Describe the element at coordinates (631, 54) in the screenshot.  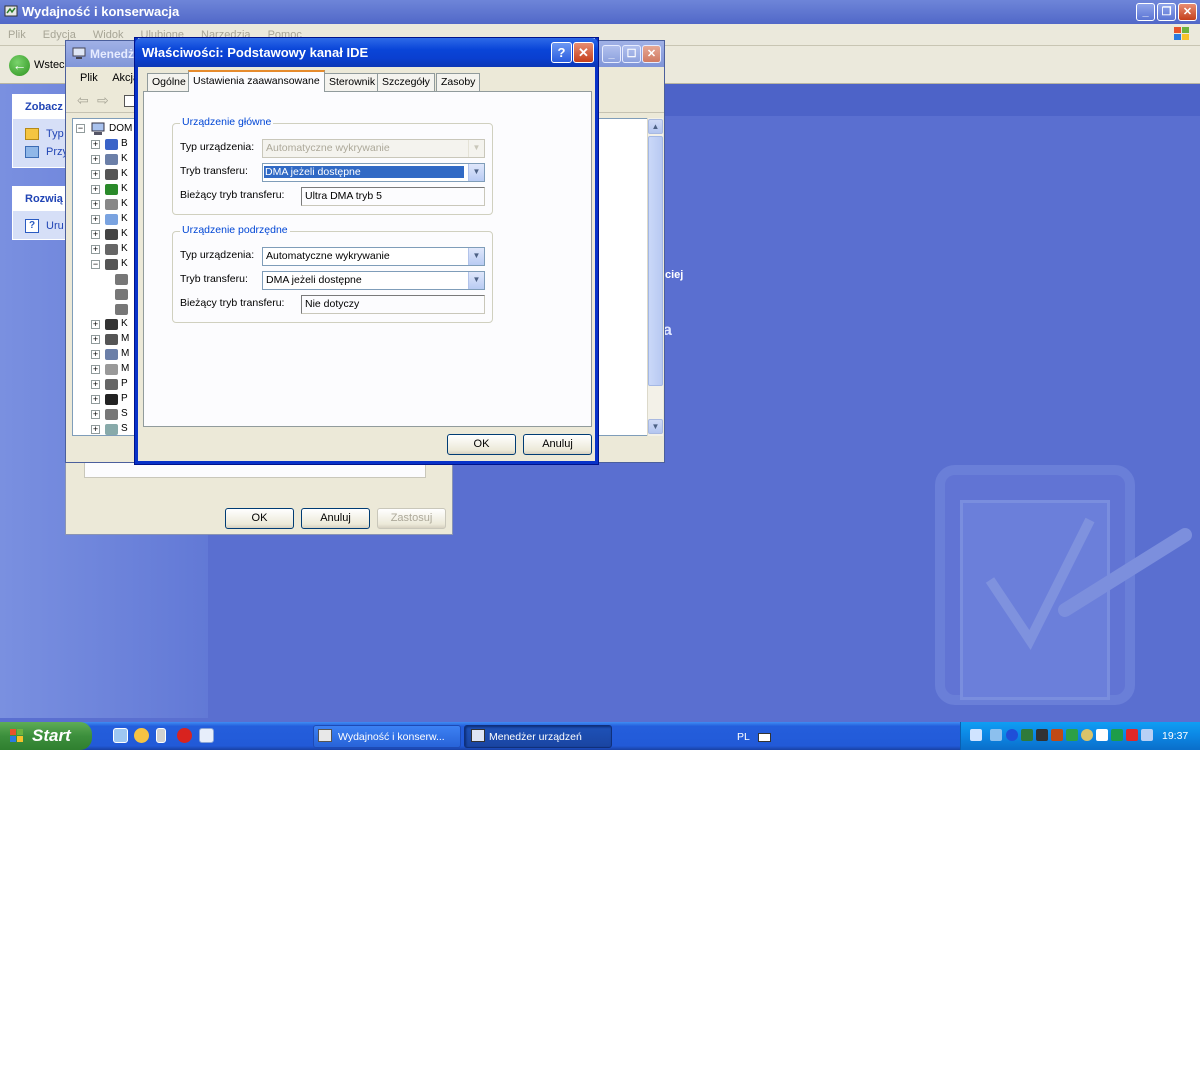
I see `dm-maximize-button: ☐` at that location.